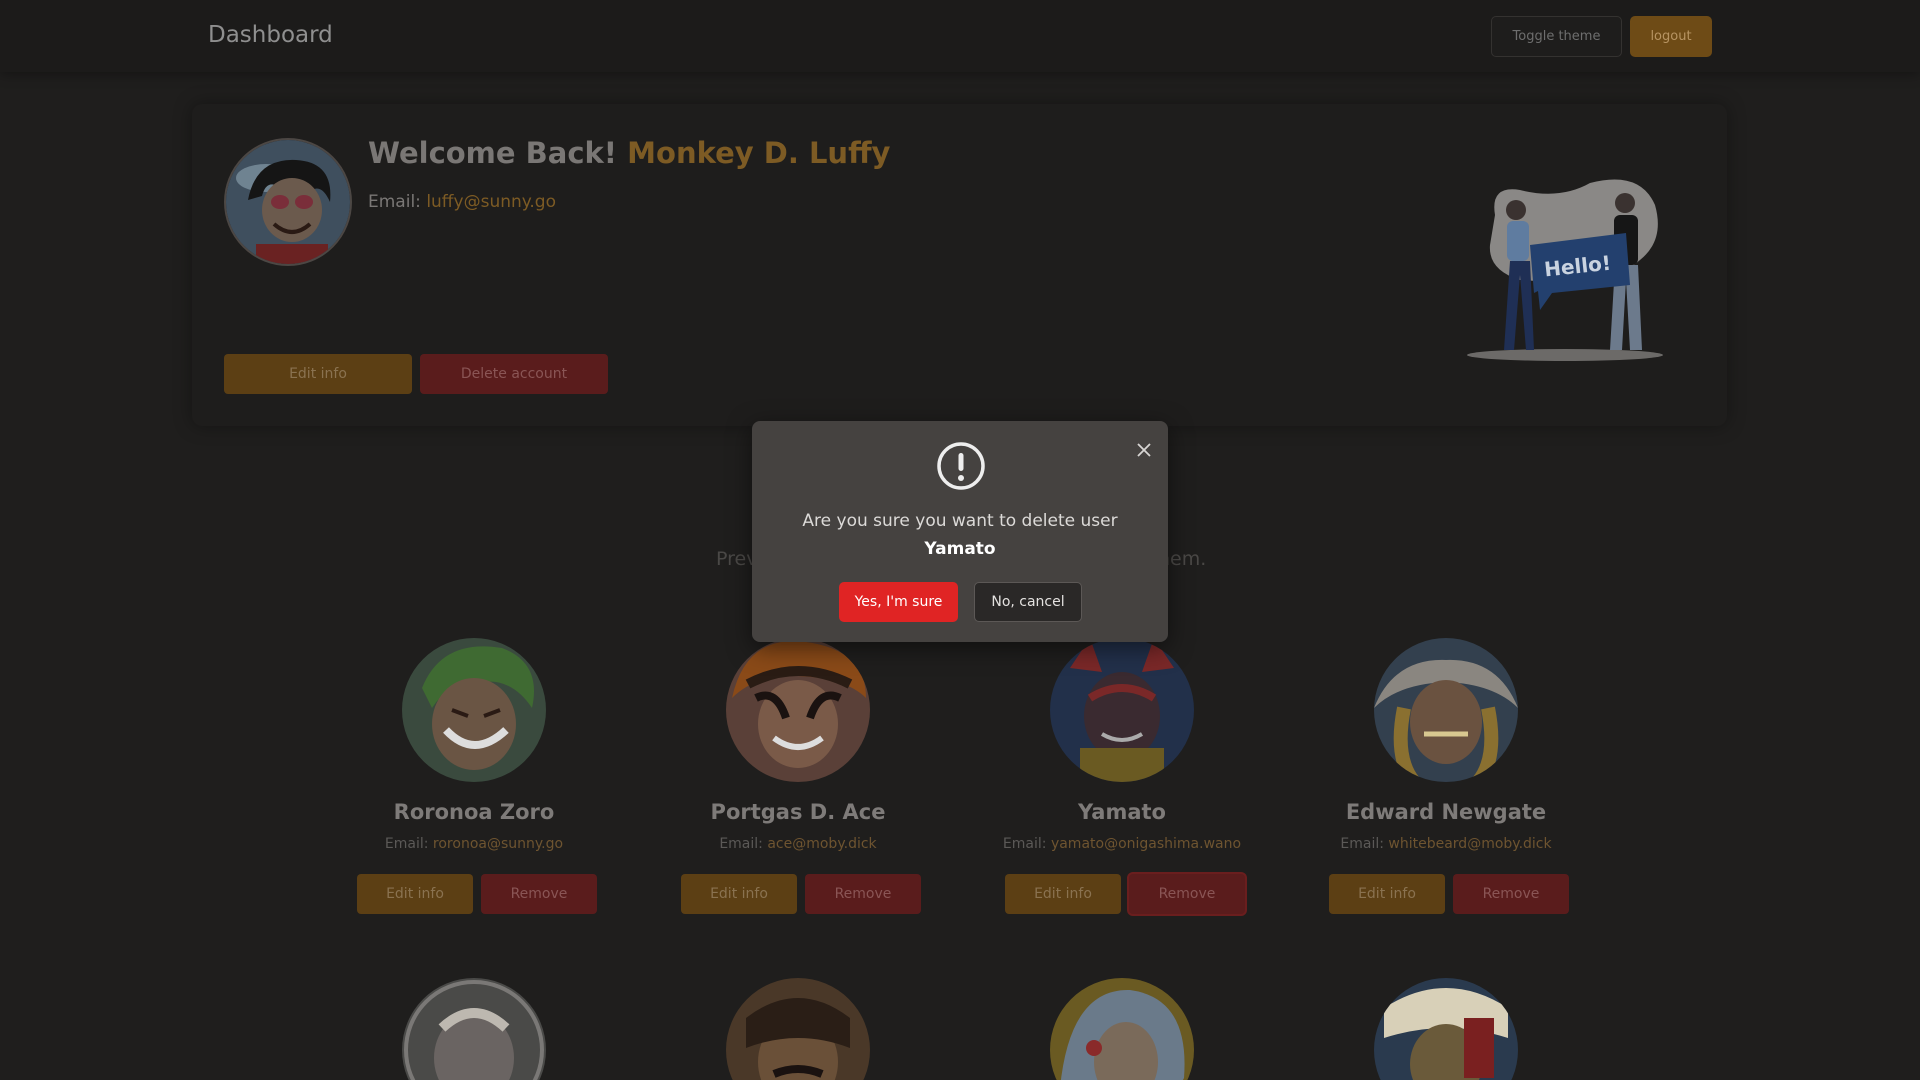  What do you see at coordinates (270, 35) in the screenshot?
I see `brand-title: Dashboard` at bounding box center [270, 35].